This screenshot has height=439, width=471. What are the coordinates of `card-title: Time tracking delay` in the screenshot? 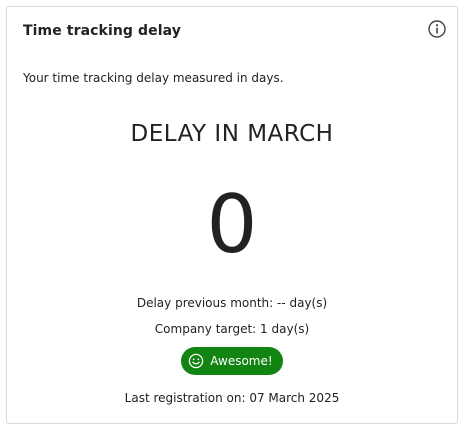 It's located at (102, 31).